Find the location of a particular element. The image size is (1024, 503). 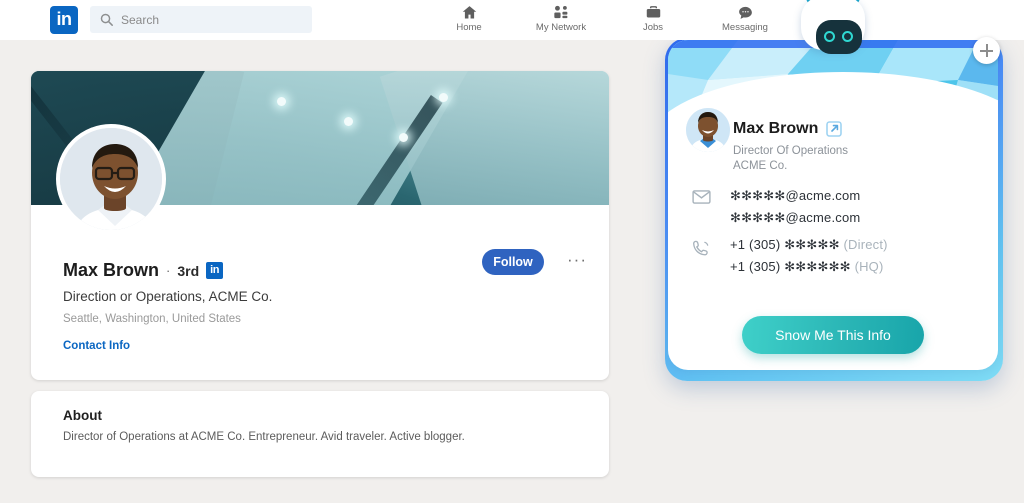

robot-eye-right-icon is located at coordinates (847, 36).